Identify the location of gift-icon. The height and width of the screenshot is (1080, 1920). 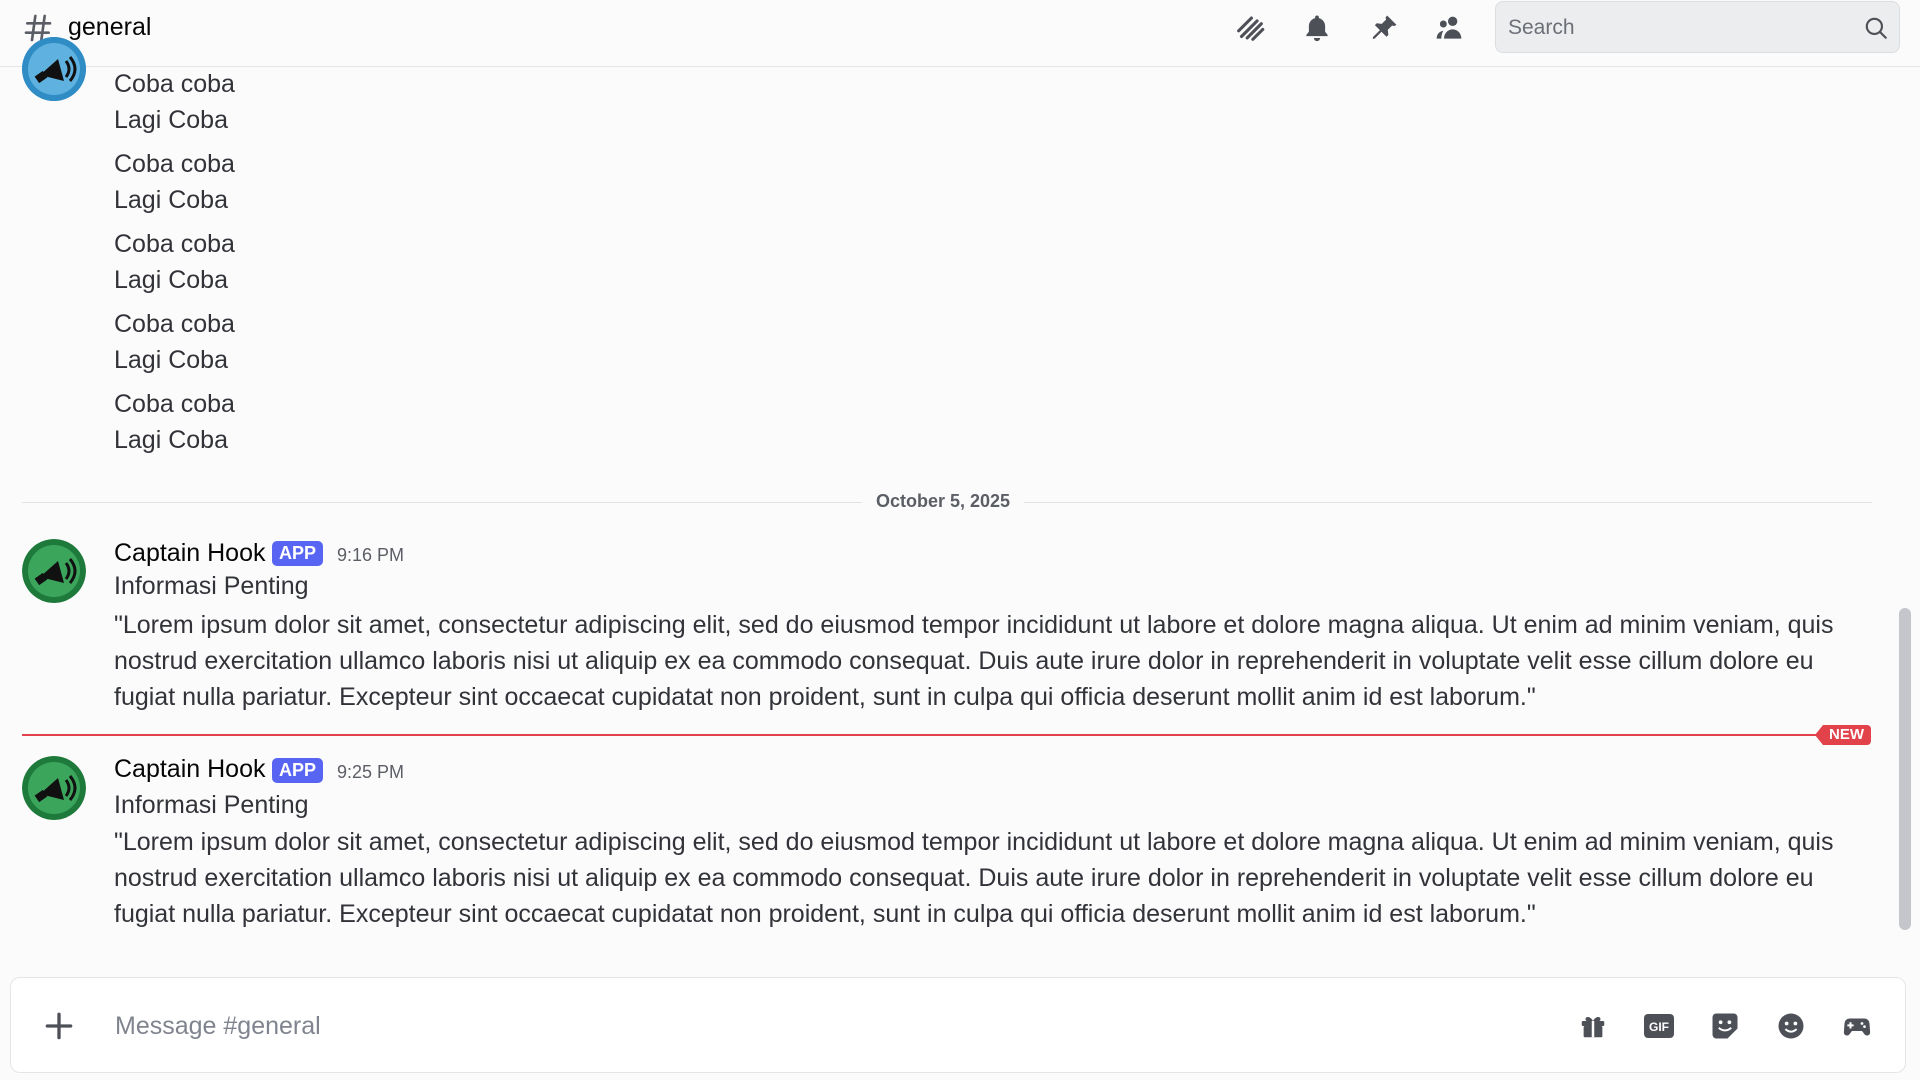
(1593, 1026).